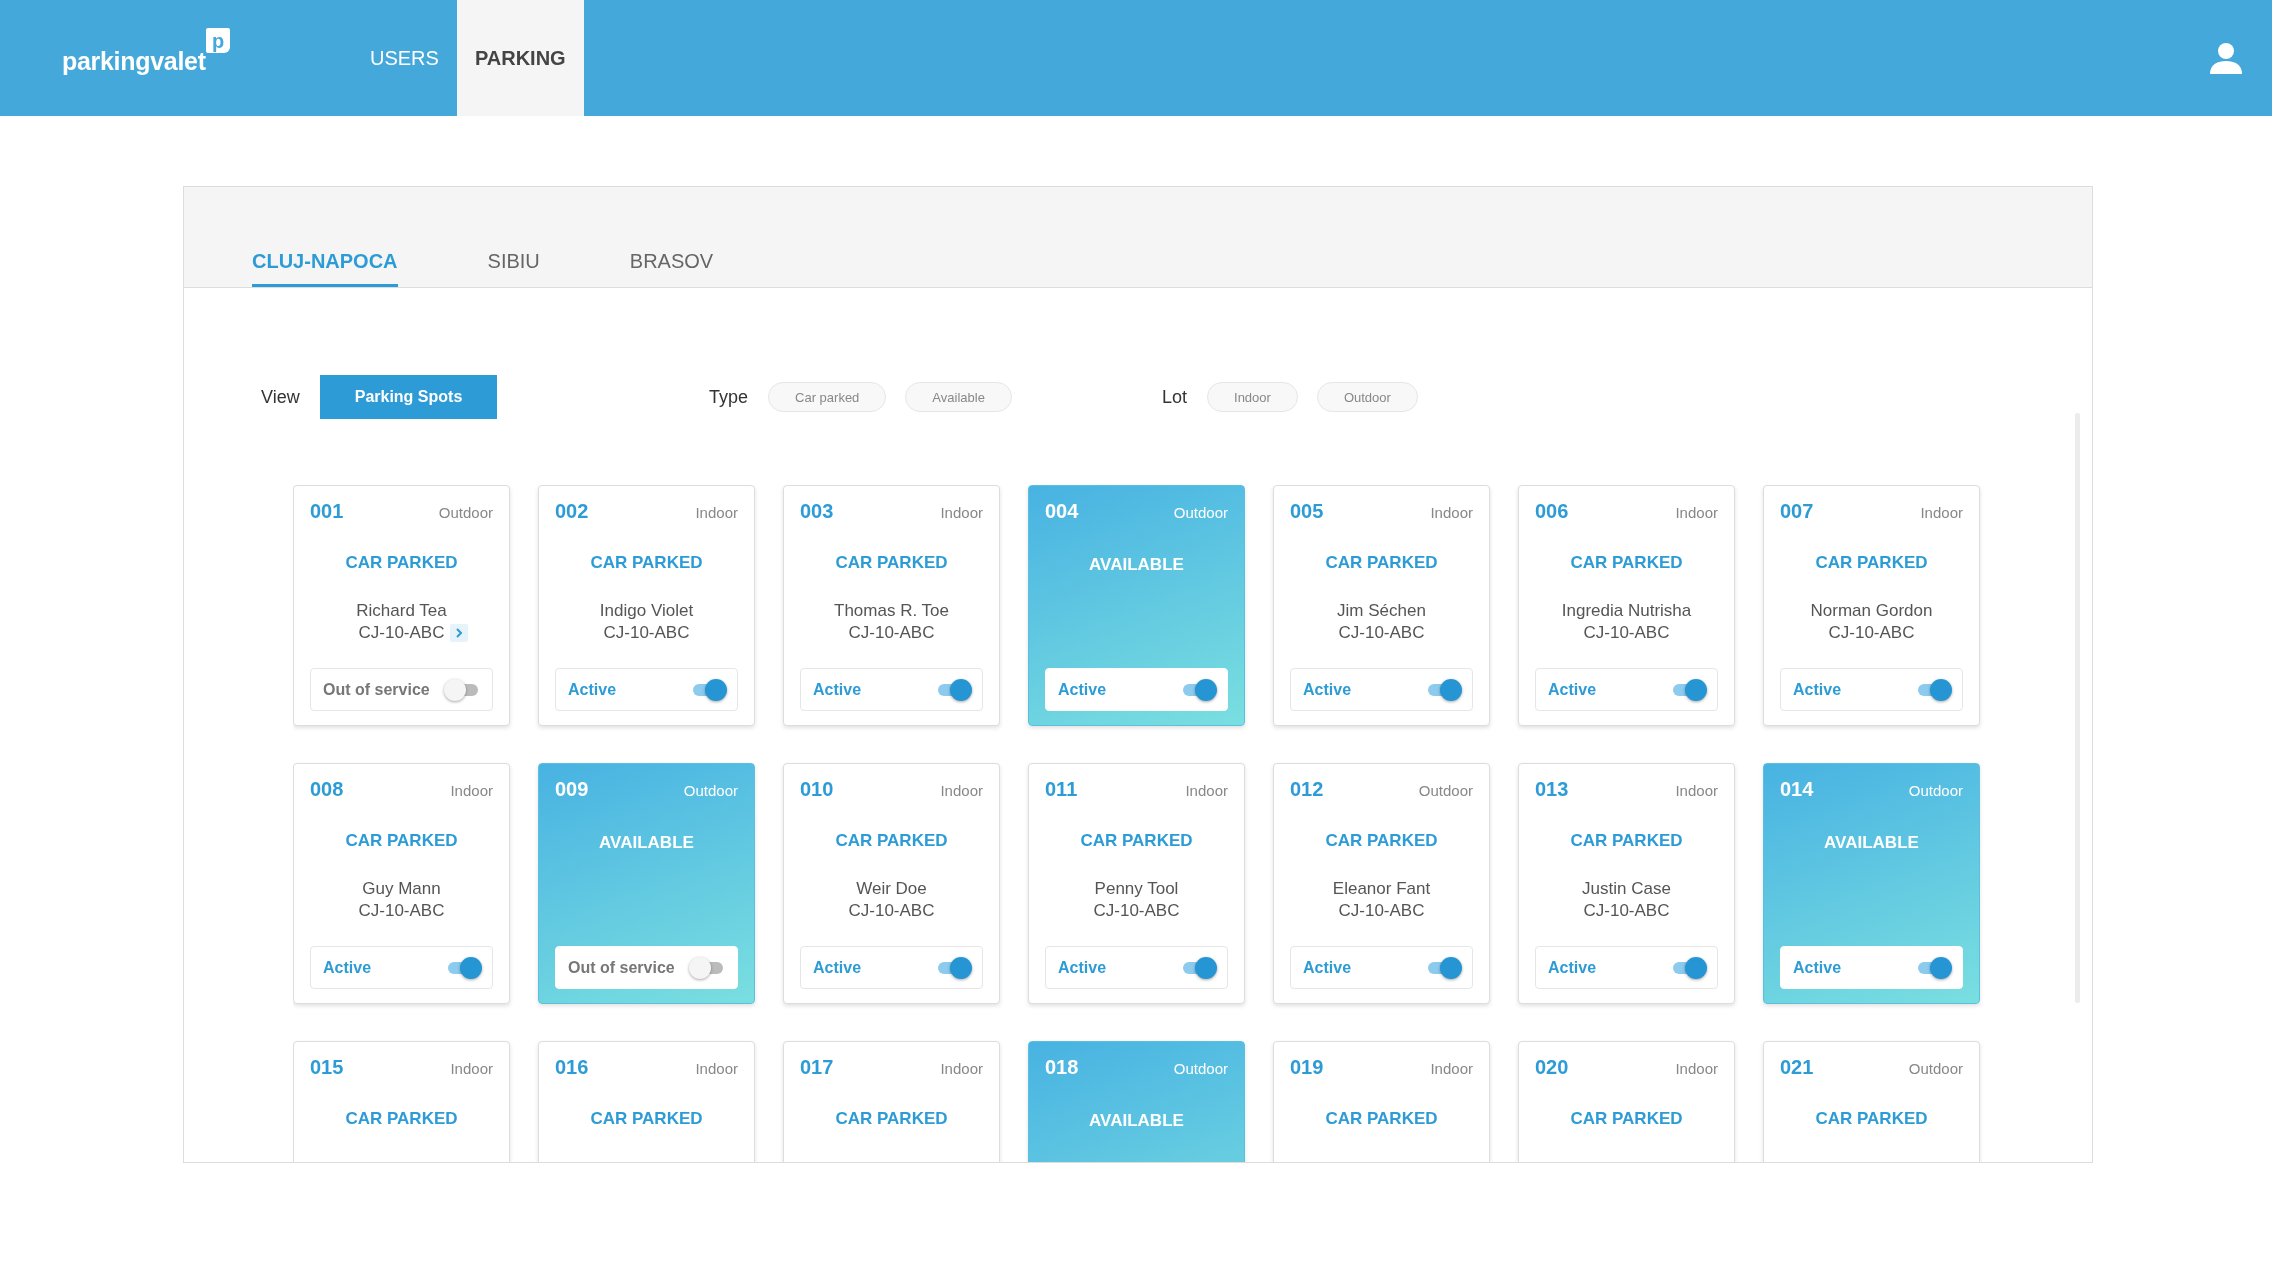  I want to click on parking-spot-card: 011 Indoor CAR PARKED Penny Tool CJ-10-ABC Active, so click(1136, 883).